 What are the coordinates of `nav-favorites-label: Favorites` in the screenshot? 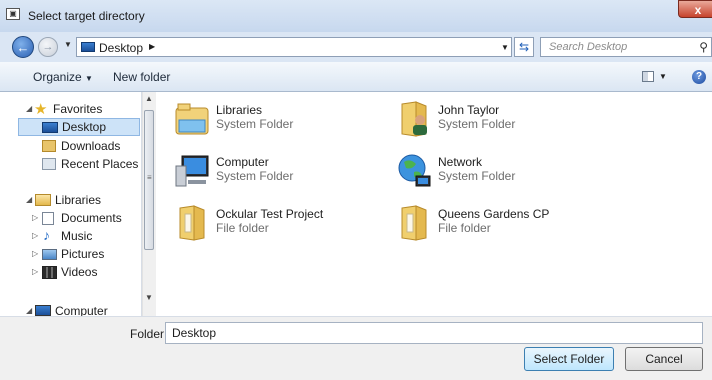 It's located at (78, 109).